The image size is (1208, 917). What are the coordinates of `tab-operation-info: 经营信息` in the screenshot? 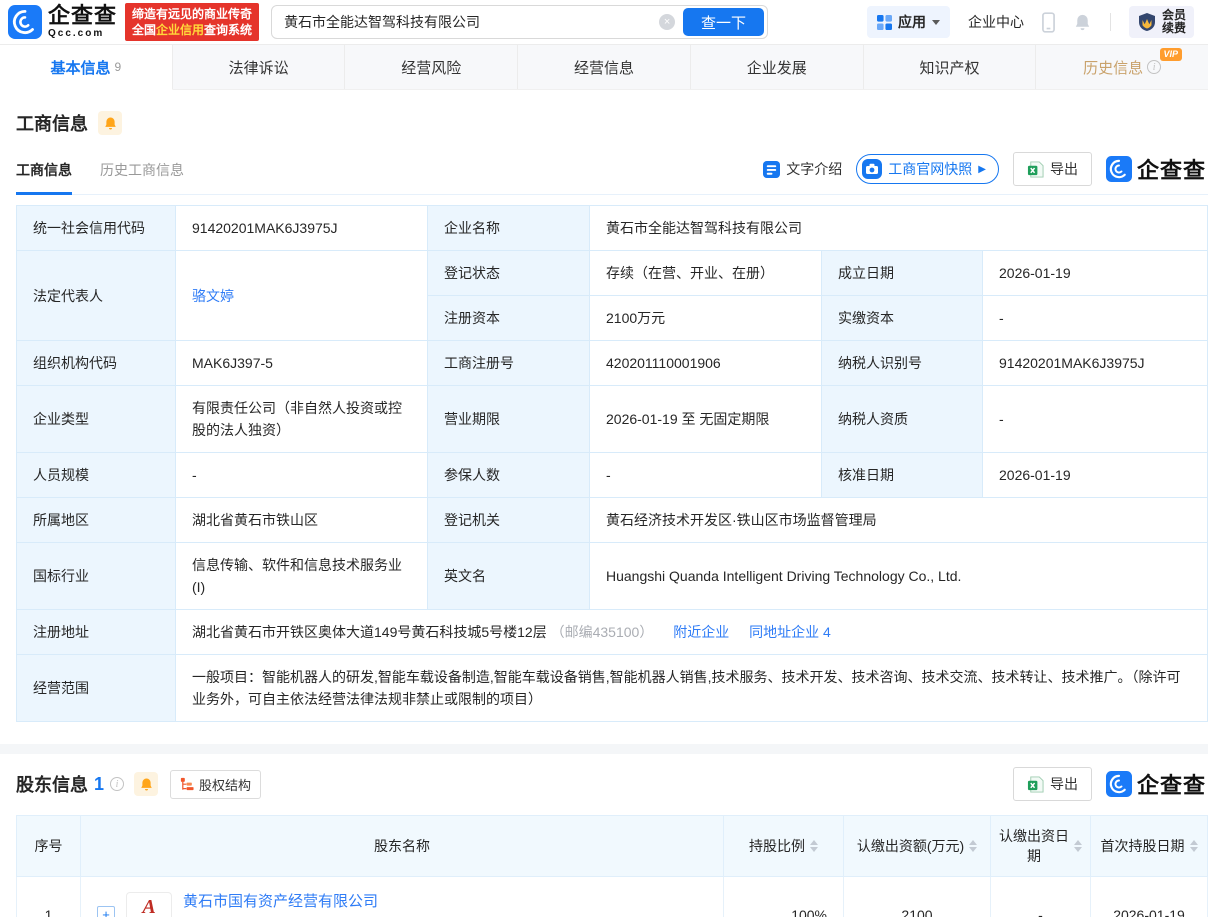 It's located at (604, 67).